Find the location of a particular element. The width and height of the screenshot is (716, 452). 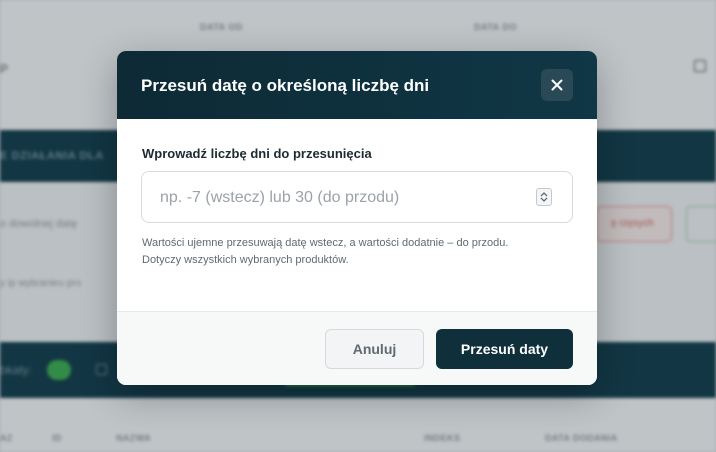

spinner-arrows-icon is located at coordinates (544, 197).